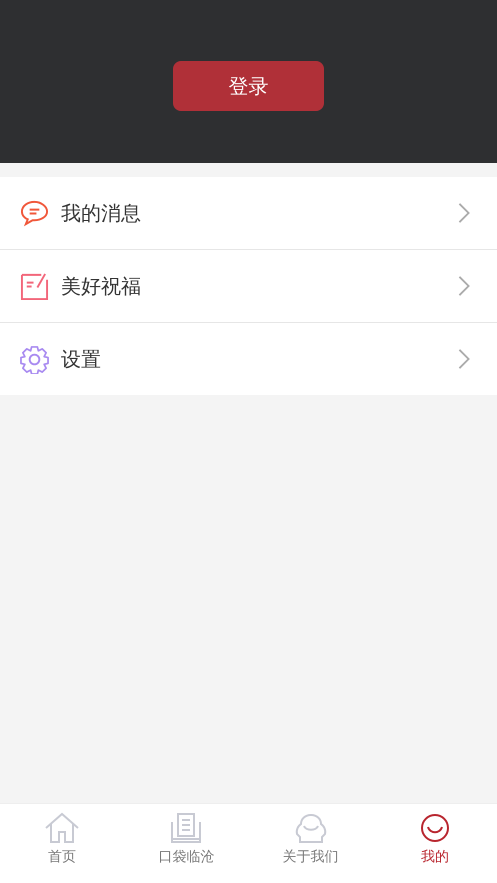 The image size is (497, 883). I want to click on tab-label: 首页, so click(62, 857).